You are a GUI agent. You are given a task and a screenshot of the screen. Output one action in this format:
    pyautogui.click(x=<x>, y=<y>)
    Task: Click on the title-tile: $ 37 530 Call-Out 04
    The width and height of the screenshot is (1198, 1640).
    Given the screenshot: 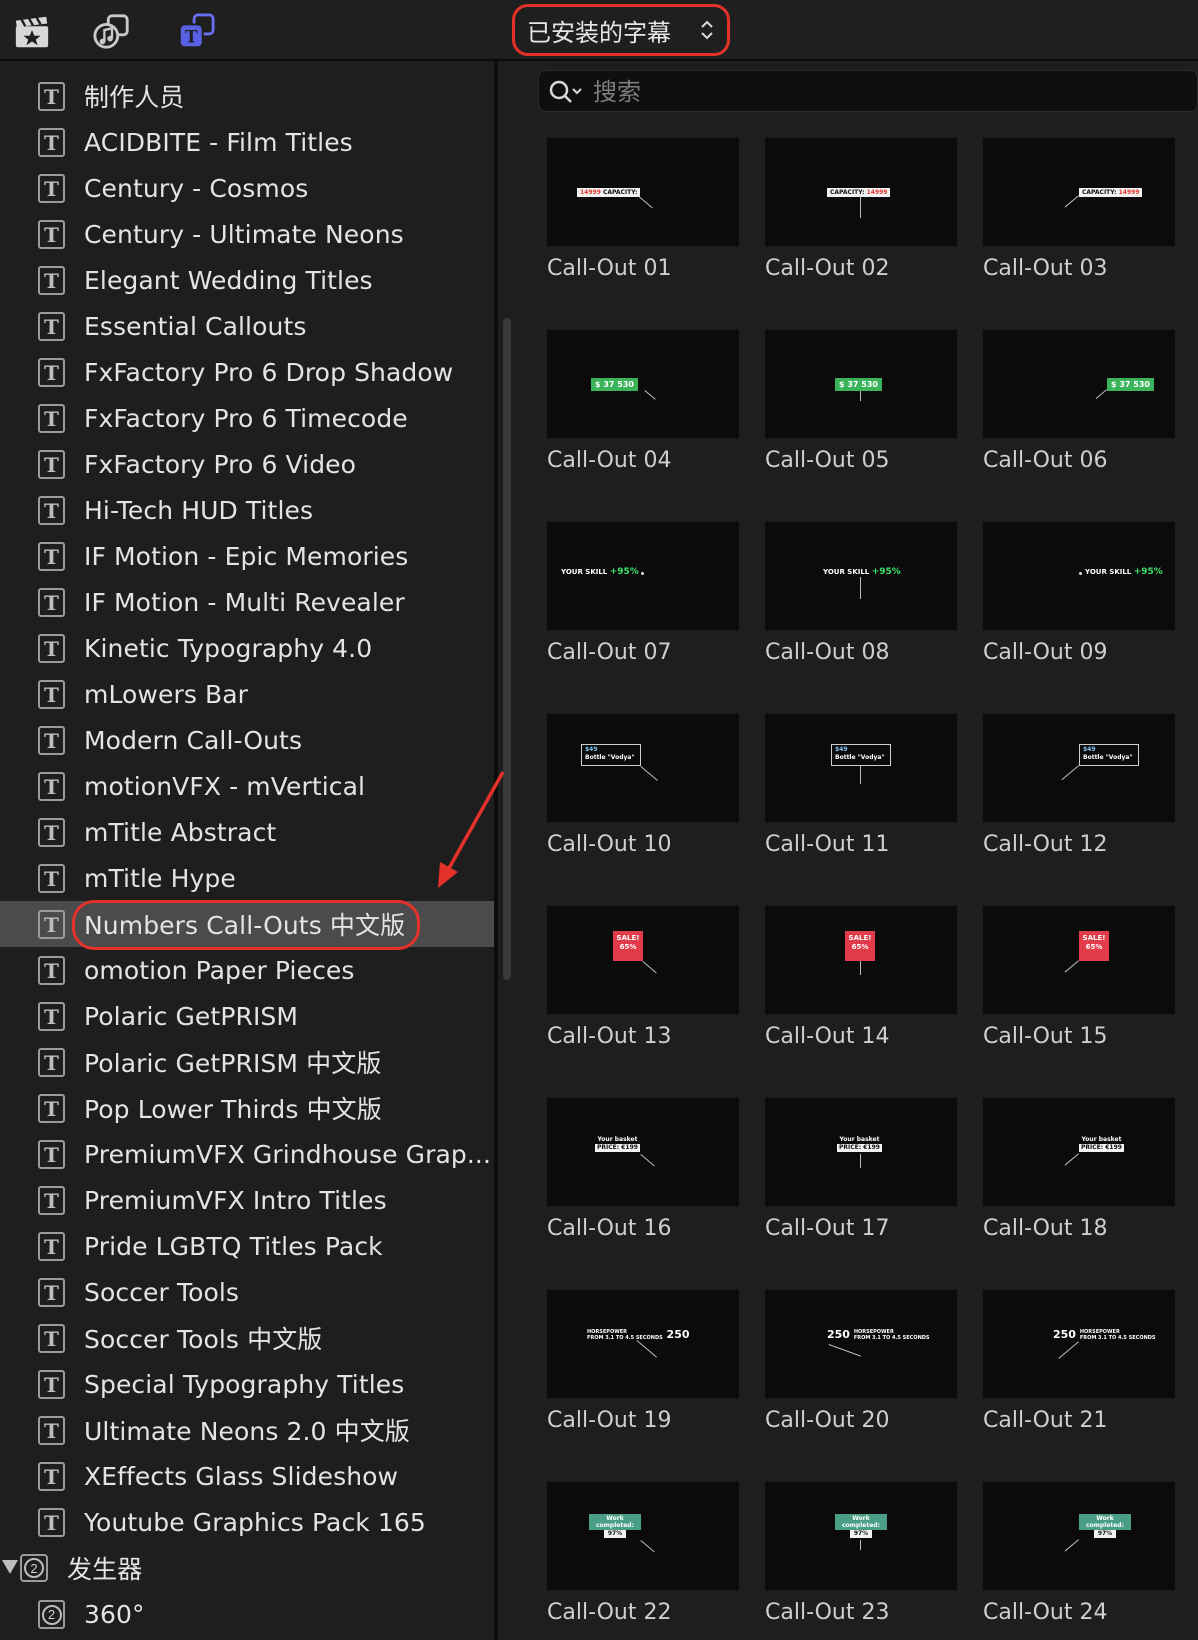 What is the action you would take?
    pyautogui.click(x=643, y=401)
    